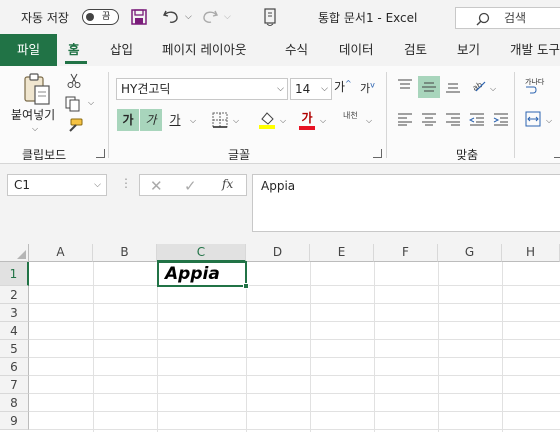  I want to click on clipboard-launcher-icon, so click(100, 153).